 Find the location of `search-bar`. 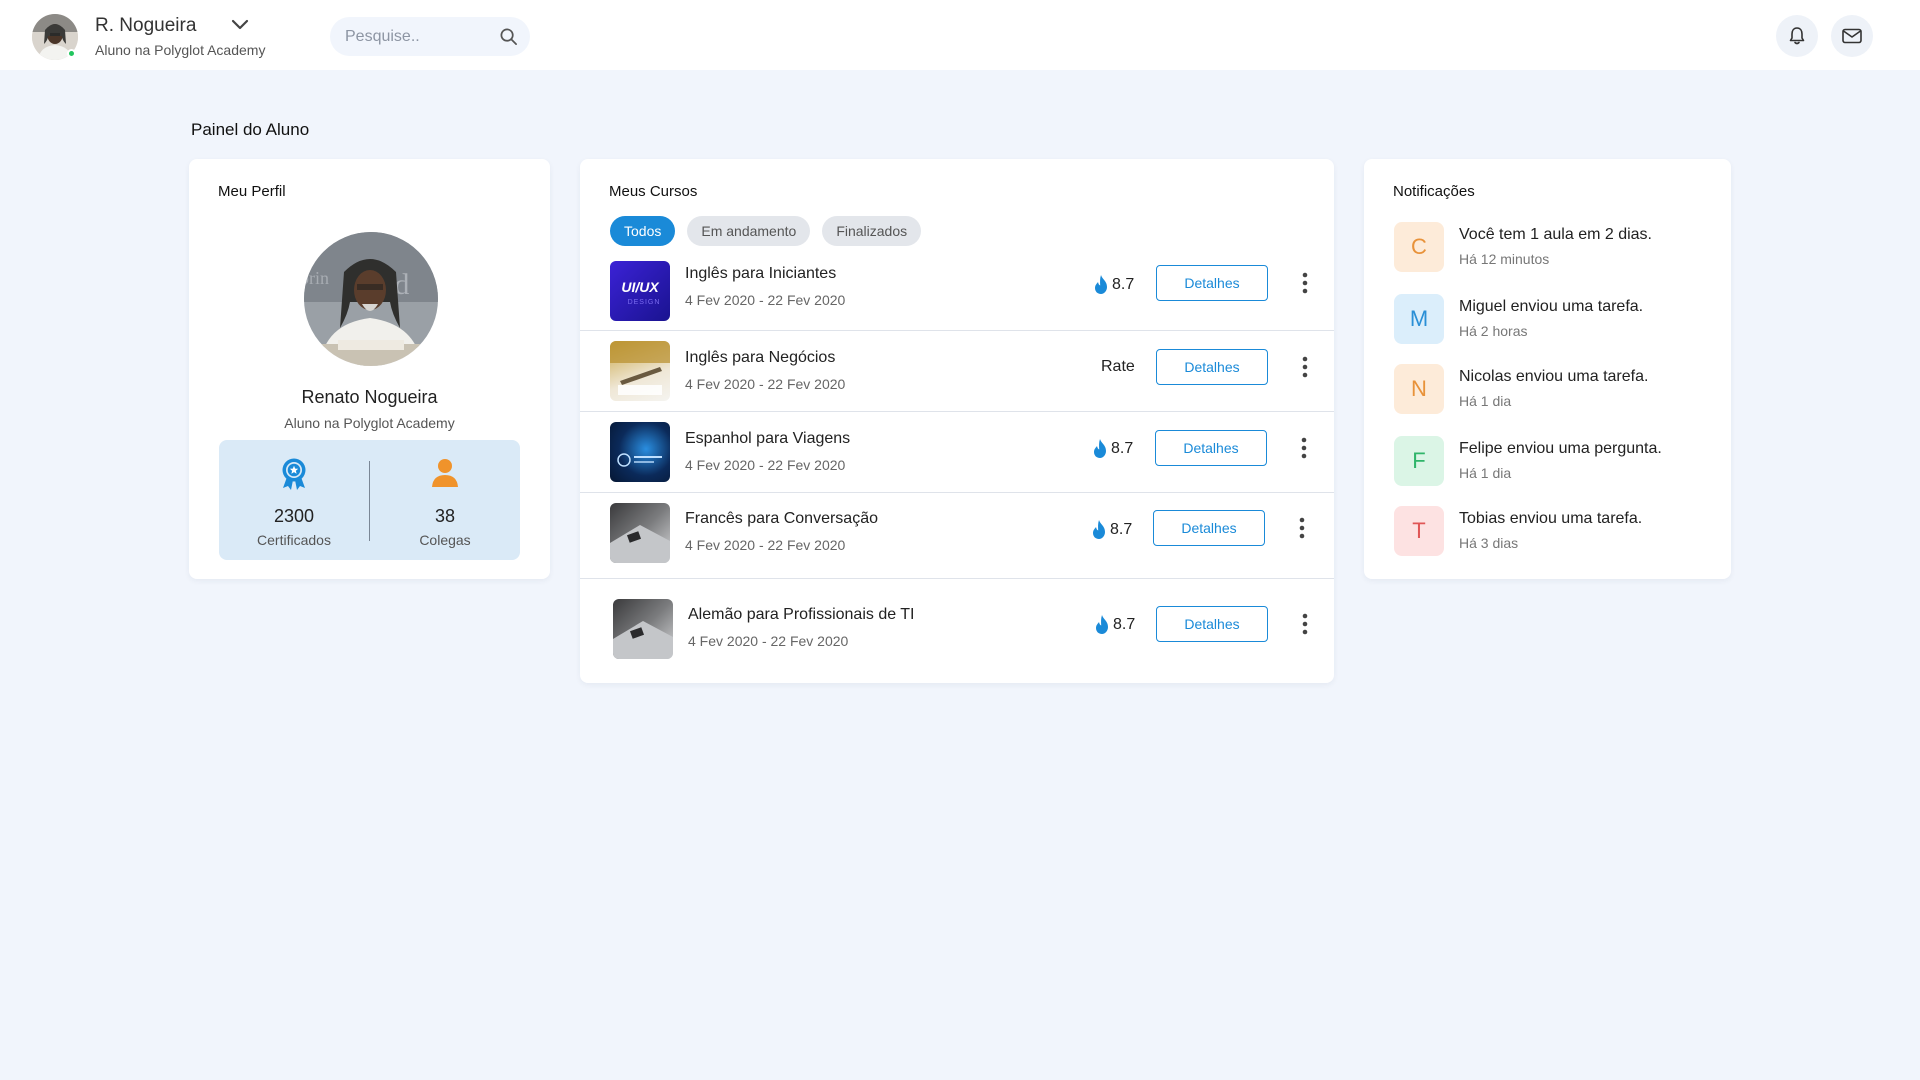

search-bar is located at coordinates (430, 36).